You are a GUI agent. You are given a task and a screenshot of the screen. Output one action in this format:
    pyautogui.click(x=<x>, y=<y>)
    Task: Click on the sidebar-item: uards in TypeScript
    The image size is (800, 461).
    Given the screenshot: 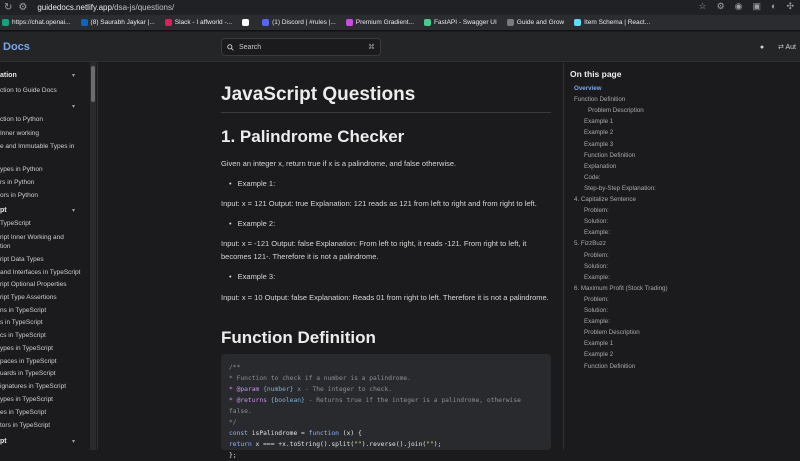 What is the action you would take?
    pyautogui.click(x=28, y=373)
    